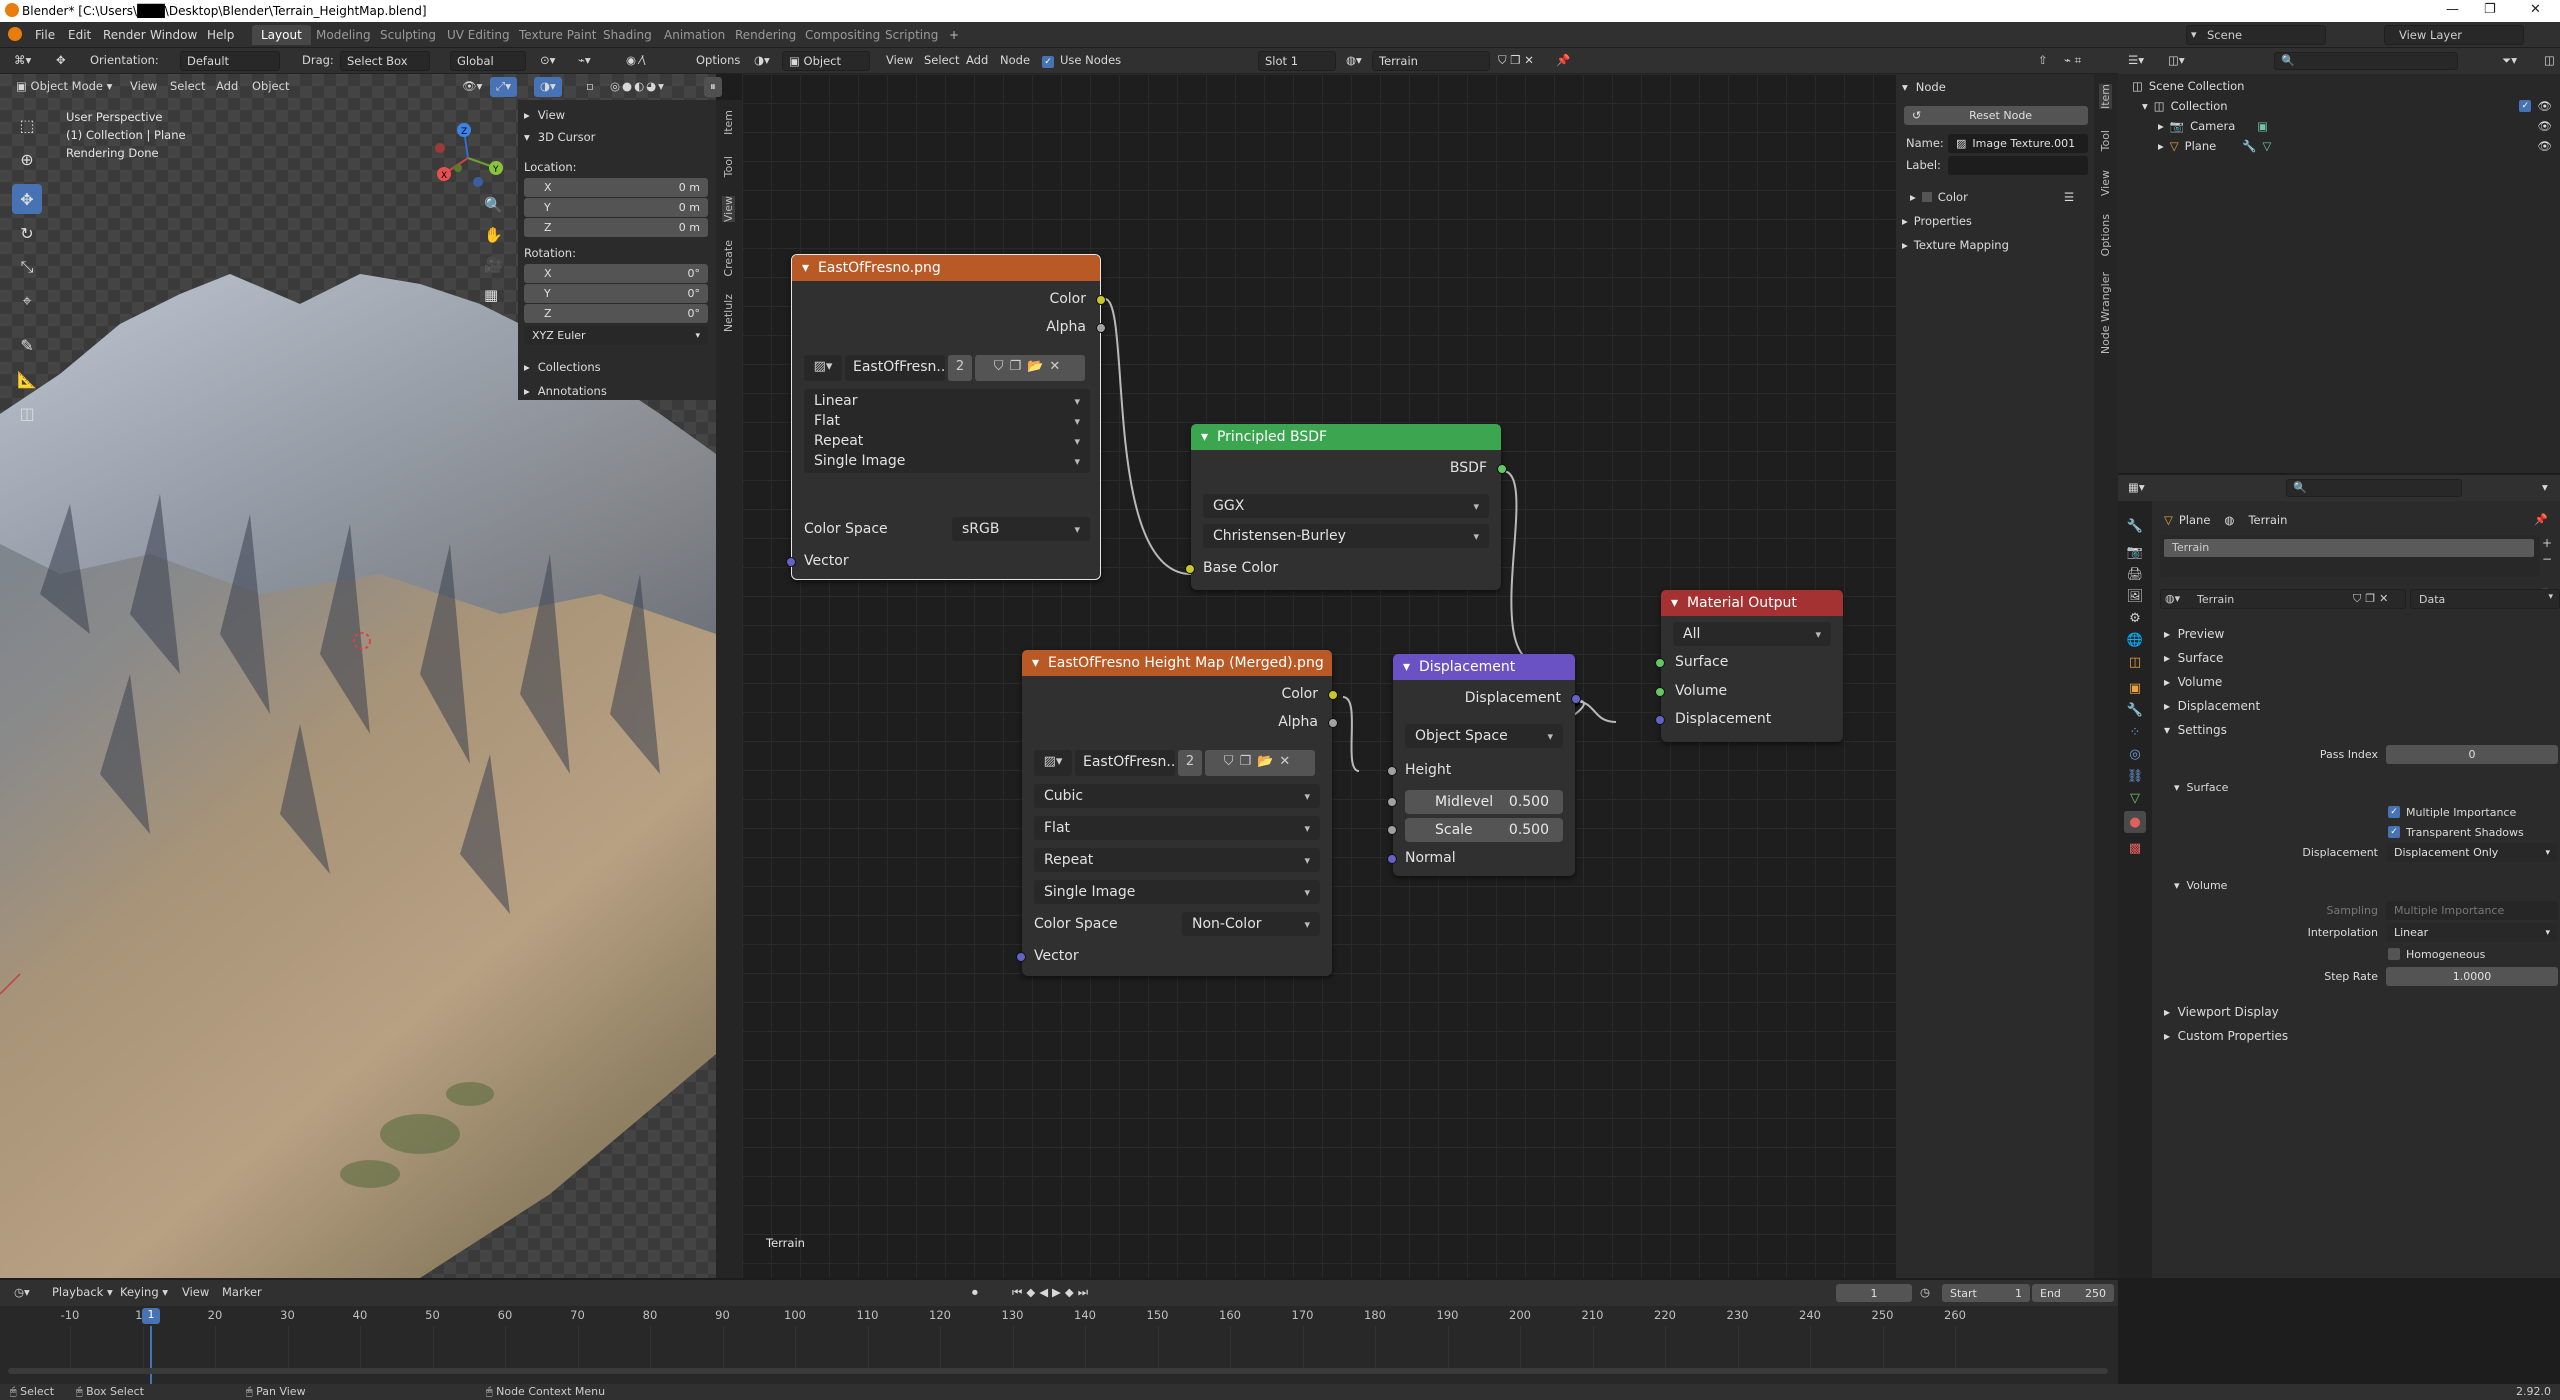 Image resolution: width=2560 pixels, height=1400 pixels. Describe the element at coordinates (2135, 798) in the screenshot. I see `data-tab-icon: ▽` at that location.